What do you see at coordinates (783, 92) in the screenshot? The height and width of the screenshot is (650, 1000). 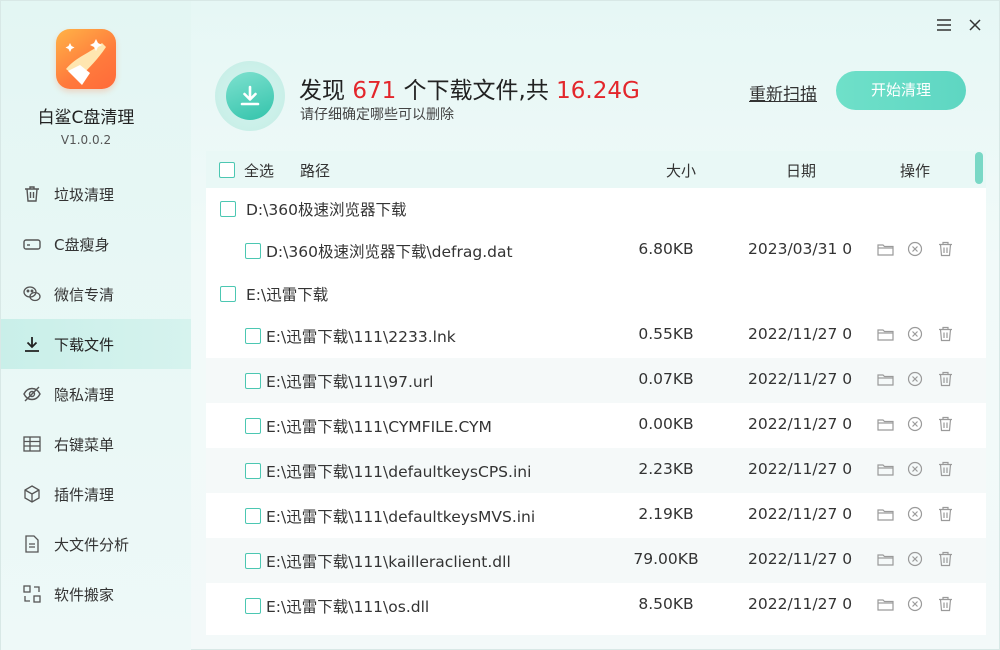 I see `rescan-link: 重新扫描` at bounding box center [783, 92].